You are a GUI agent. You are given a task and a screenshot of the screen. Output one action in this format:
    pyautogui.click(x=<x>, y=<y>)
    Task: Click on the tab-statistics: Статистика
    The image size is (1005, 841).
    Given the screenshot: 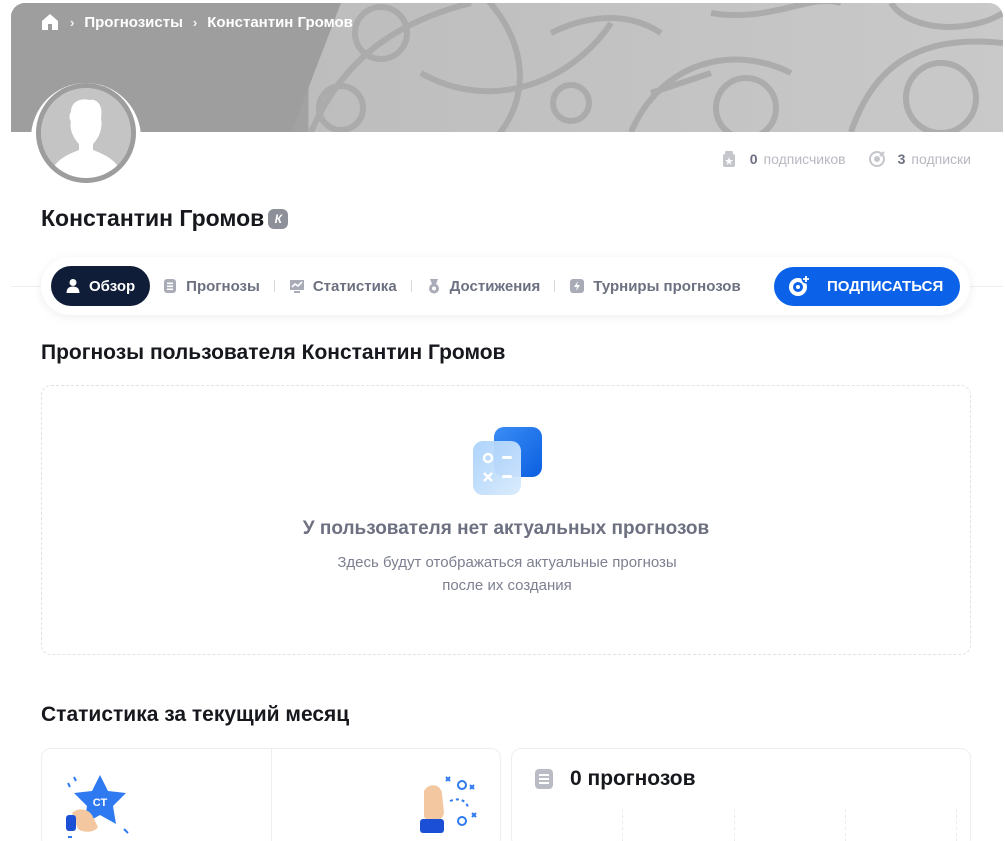 What is the action you would take?
    pyautogui.click(x=343, y=286)
    